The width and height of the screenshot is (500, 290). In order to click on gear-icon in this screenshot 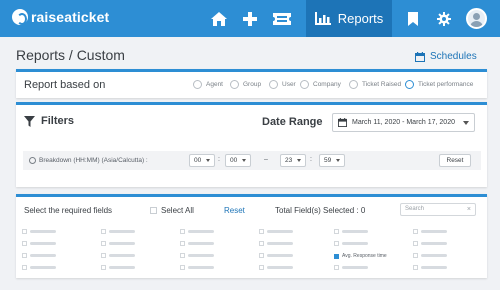, I will do `click(444, 19)`.